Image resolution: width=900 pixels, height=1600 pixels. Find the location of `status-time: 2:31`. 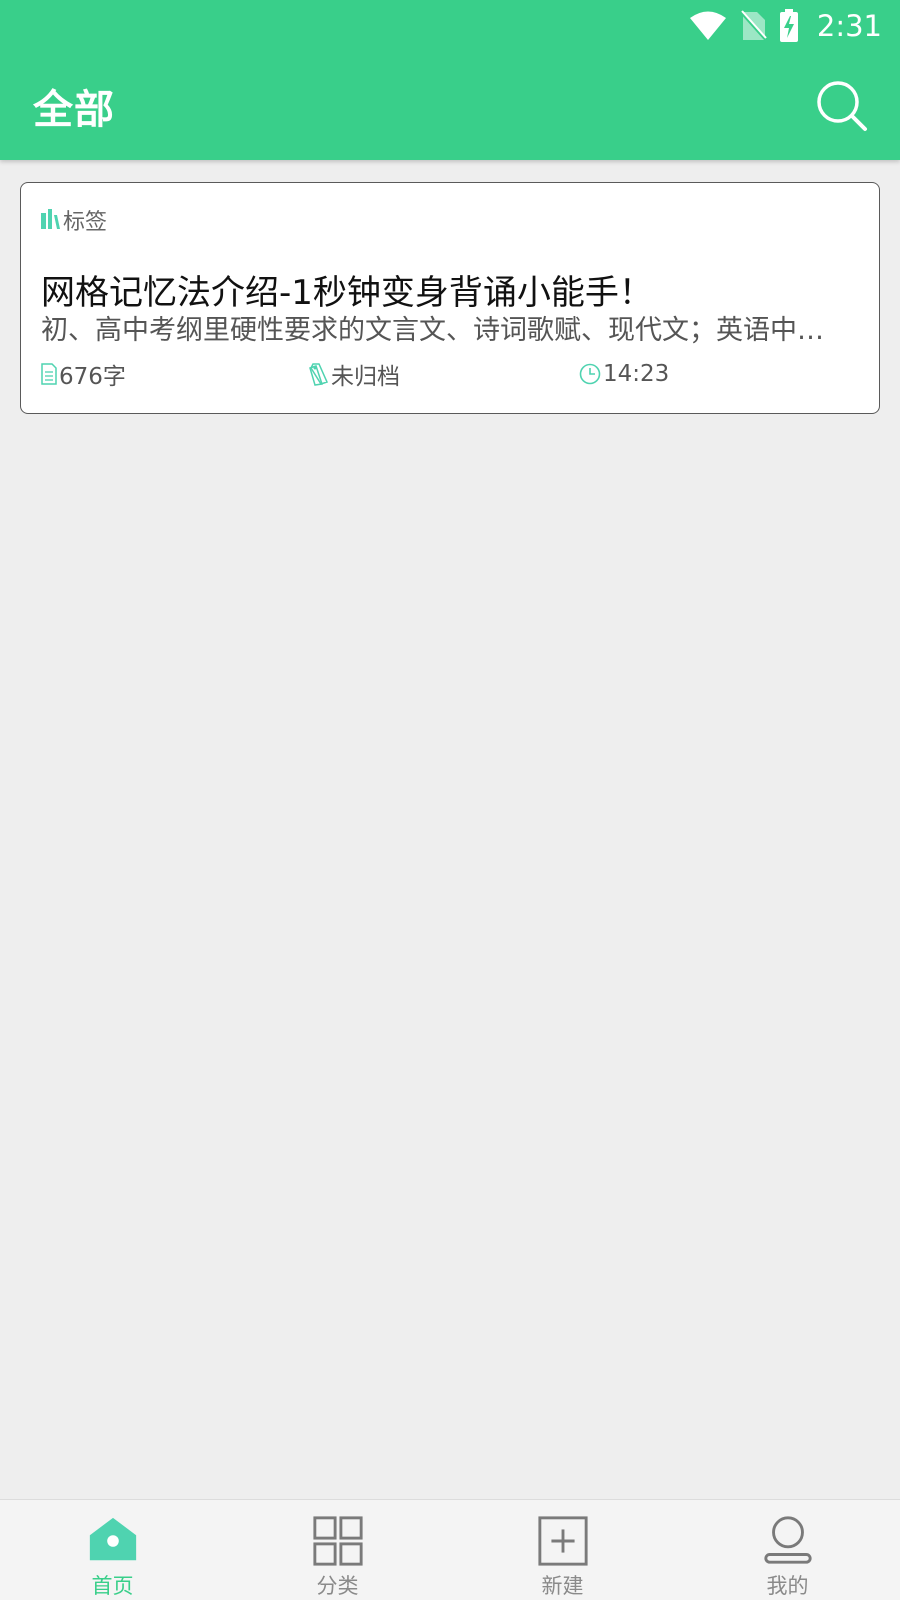

status-time: 2:31 is located at coordinates (849, 26).